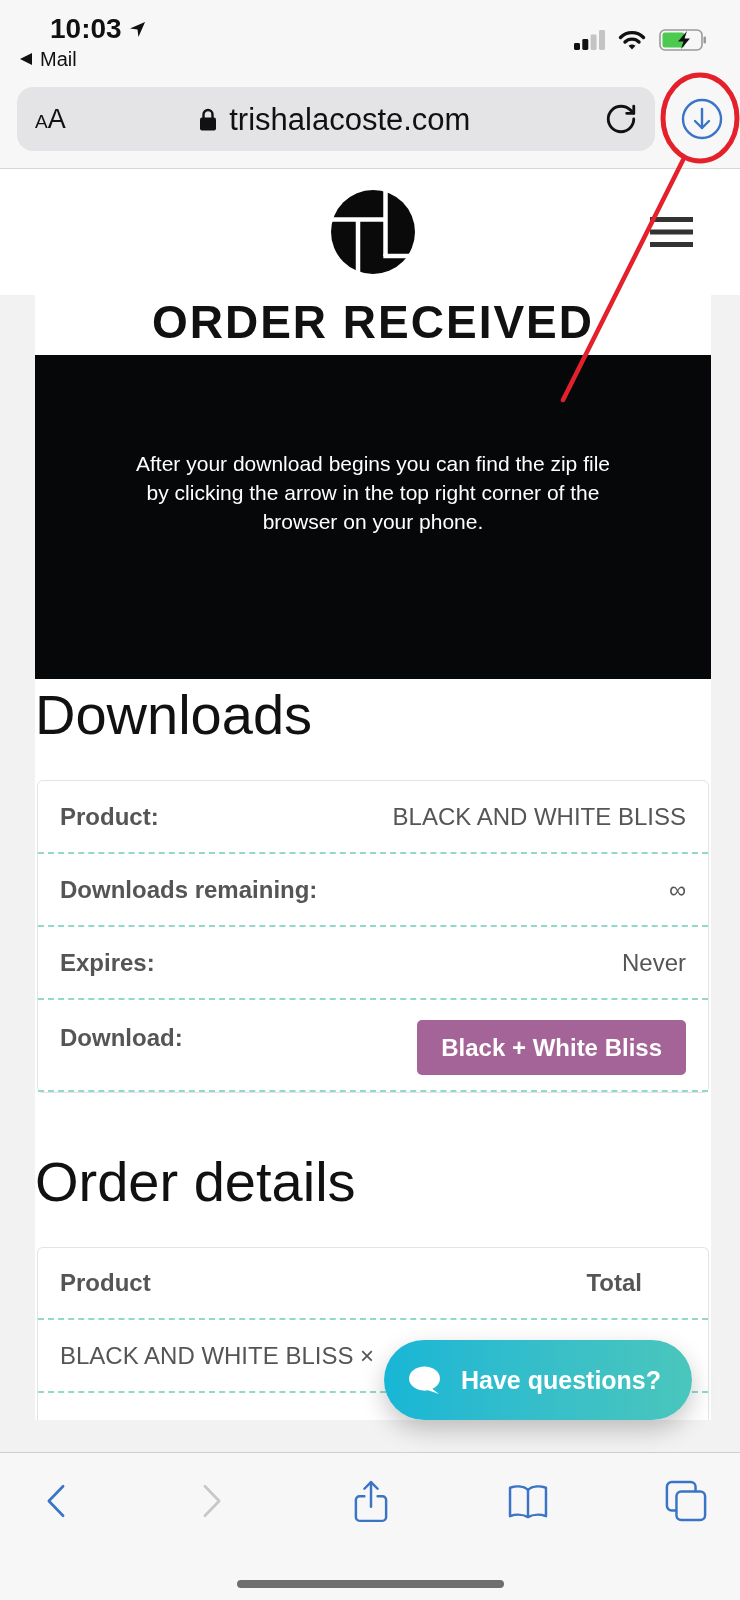 The height and width of the screenshot is (1600, 740). I want to click on menu-button, so click(671, 232).